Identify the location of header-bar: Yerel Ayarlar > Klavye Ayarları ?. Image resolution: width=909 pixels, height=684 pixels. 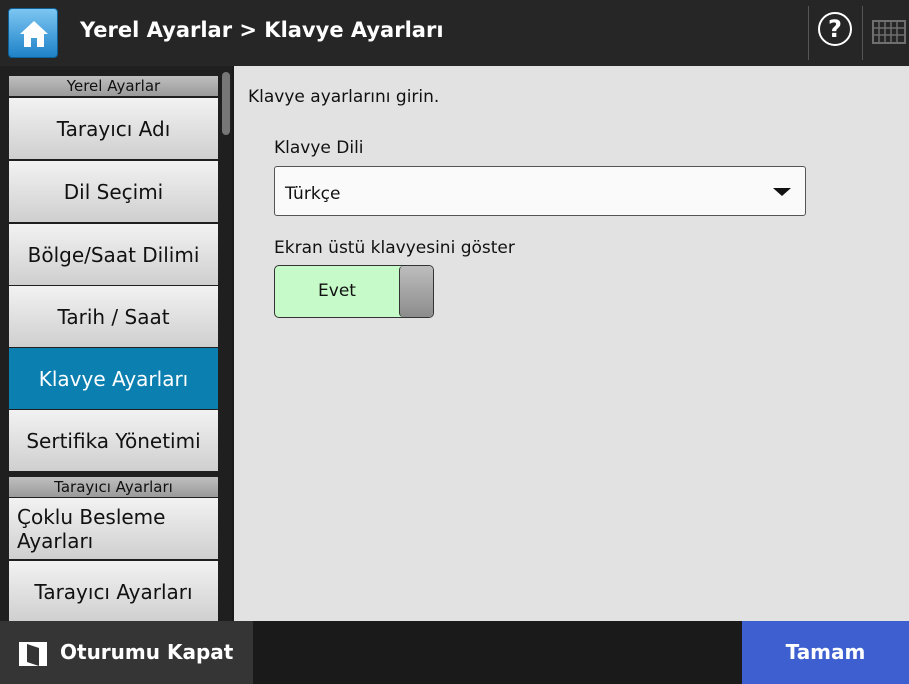
(454, 33).